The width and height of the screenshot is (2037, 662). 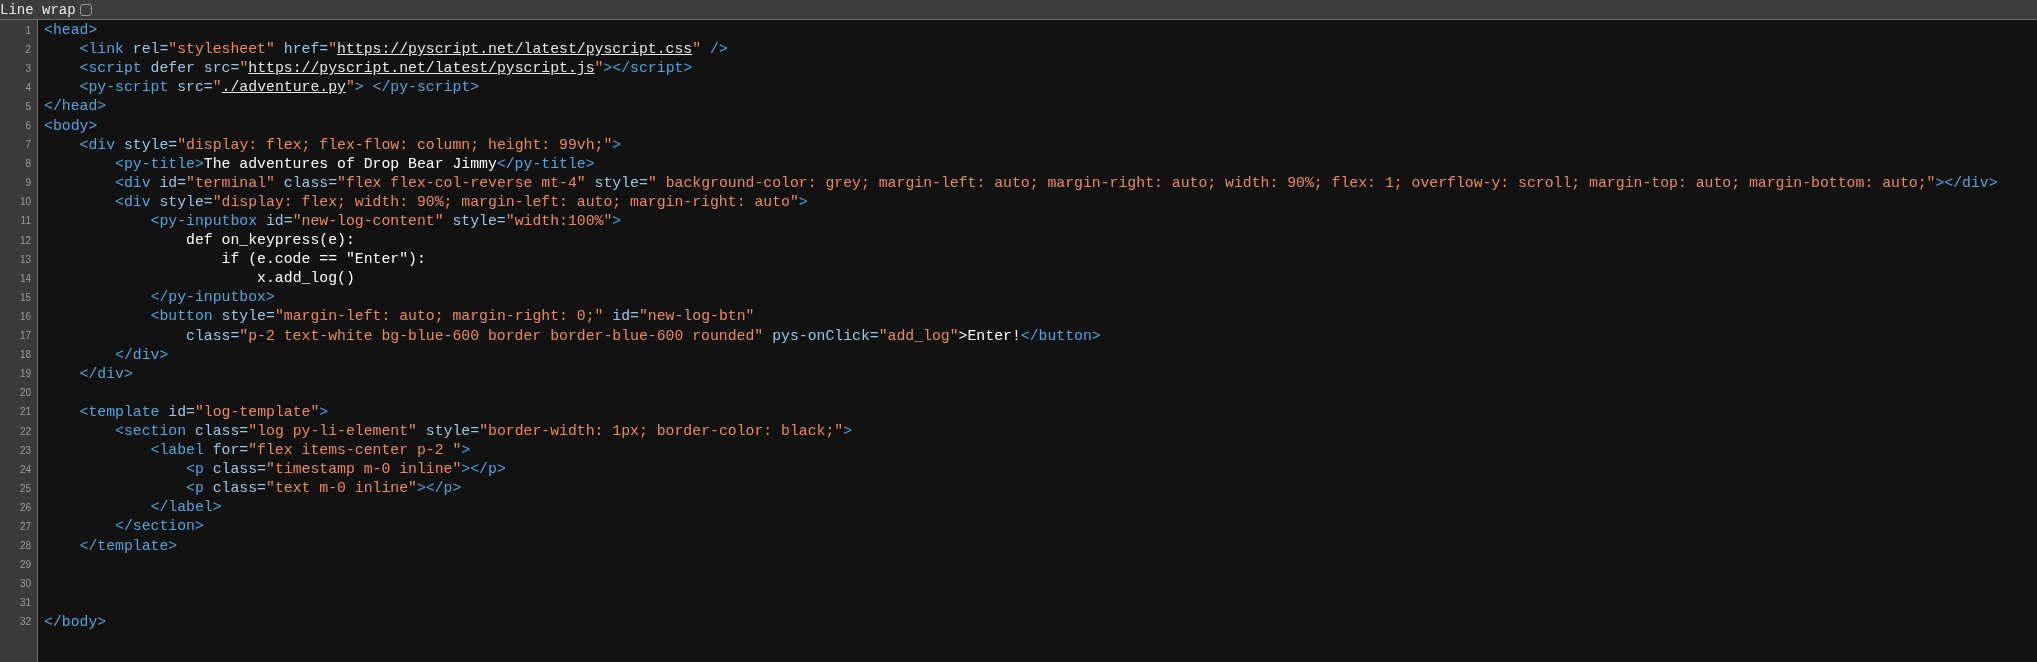 I want to click on code-line: </head>, so click(x=75, y=107).